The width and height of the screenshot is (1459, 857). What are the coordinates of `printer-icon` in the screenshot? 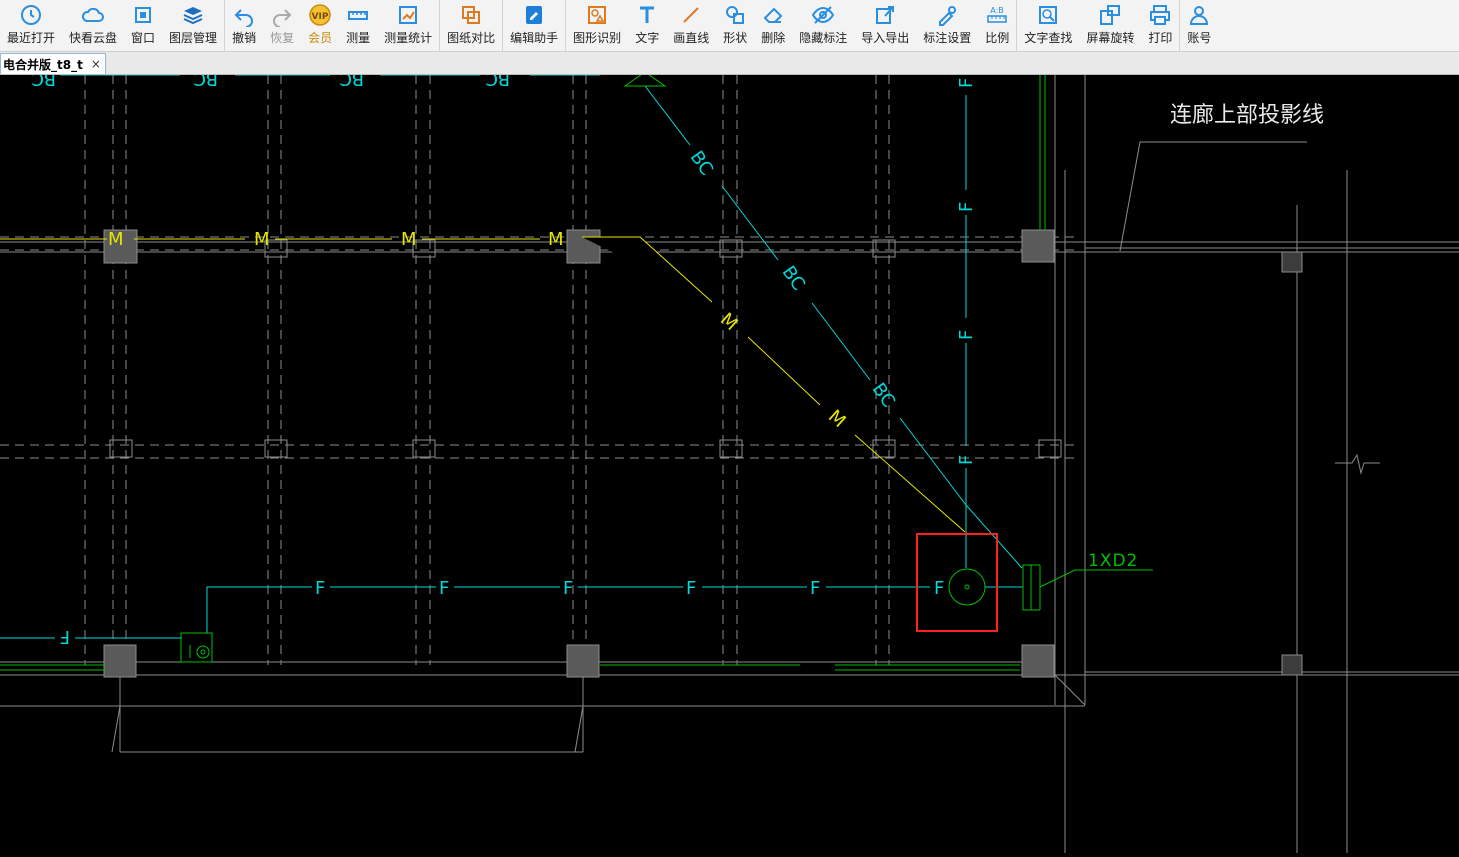 It's located at (1160, 15).